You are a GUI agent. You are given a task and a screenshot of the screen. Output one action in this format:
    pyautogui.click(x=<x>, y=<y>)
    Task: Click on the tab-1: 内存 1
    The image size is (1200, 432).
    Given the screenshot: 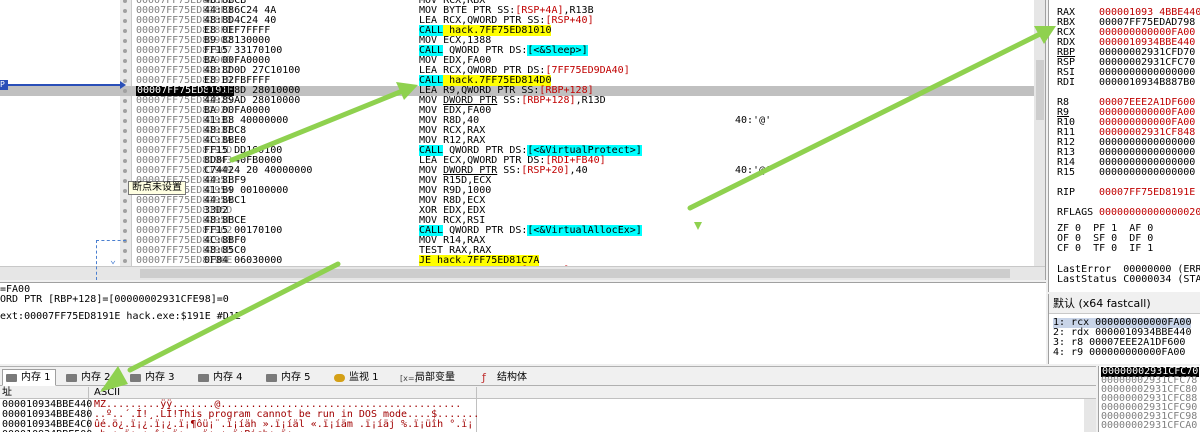 What is the action you would take?
    pyautogui.click(x=29, y=377)
    